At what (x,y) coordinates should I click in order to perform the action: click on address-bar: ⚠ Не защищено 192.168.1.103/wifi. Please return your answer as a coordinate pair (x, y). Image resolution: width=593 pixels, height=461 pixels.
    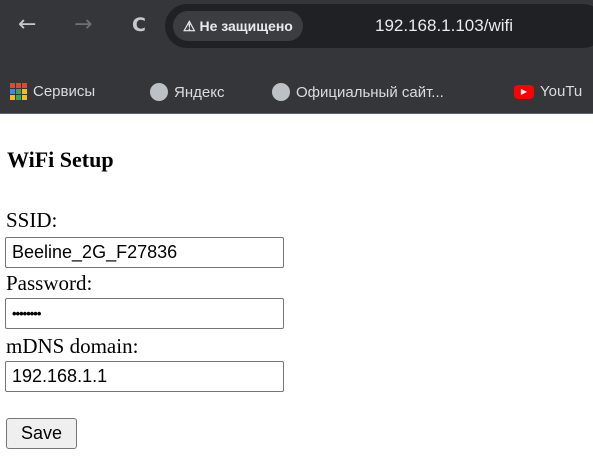
    Looking at the image, I should click on (379, 26).